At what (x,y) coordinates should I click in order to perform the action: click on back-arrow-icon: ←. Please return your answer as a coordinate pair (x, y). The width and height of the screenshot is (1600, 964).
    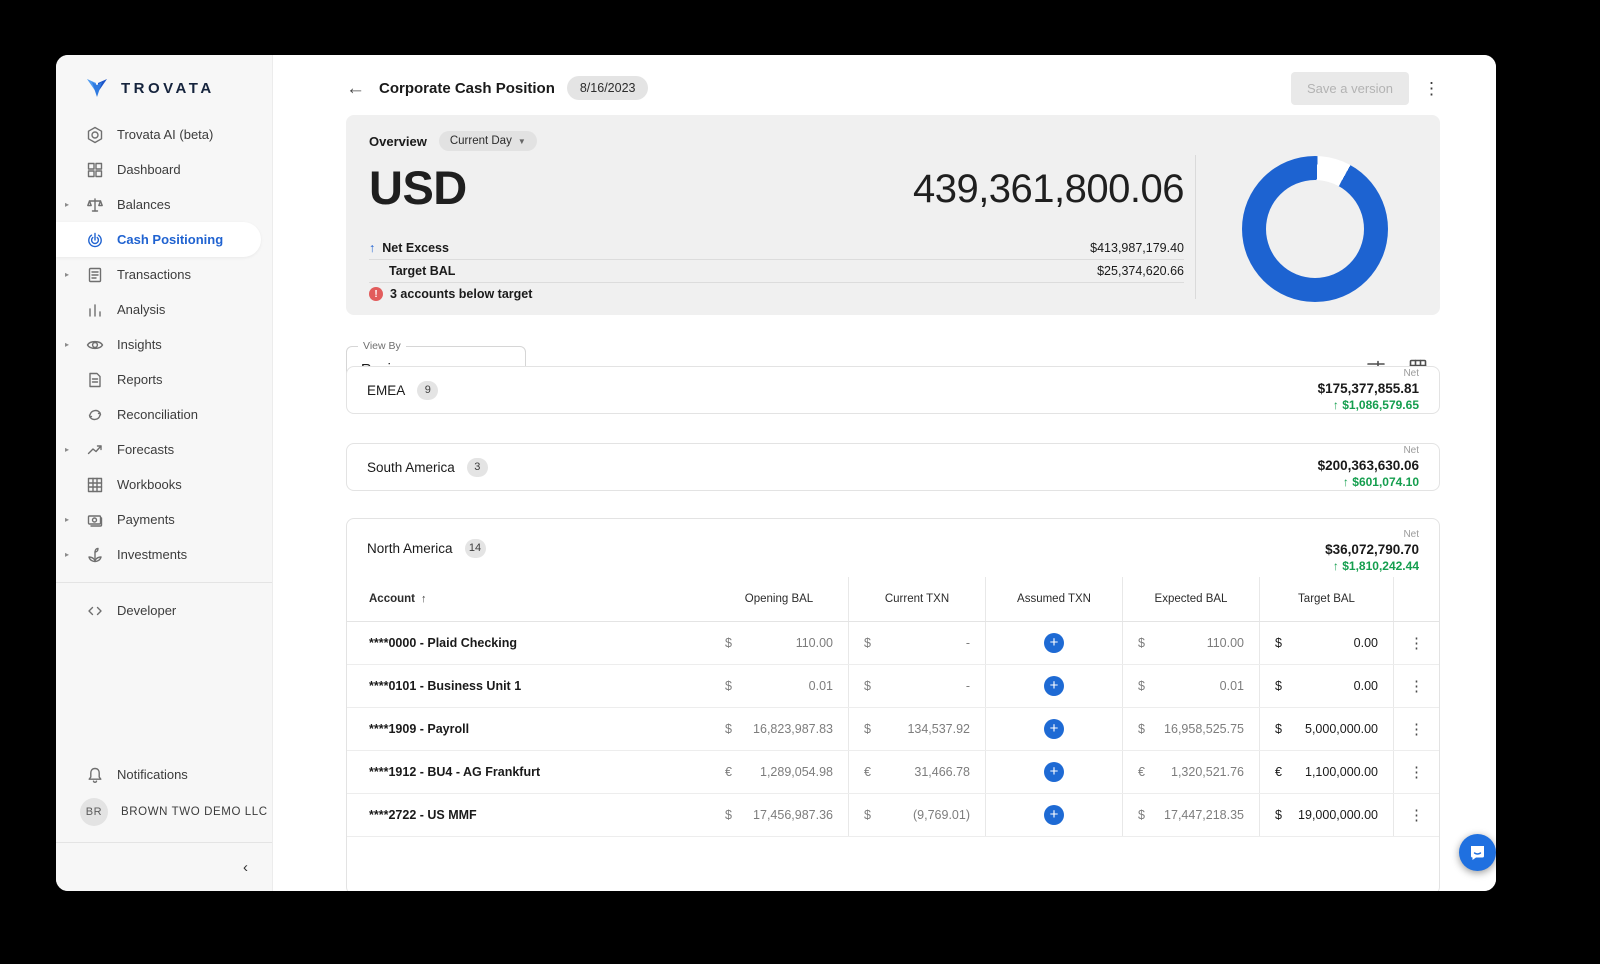
    Looking at the image, I should click on (355, 88).